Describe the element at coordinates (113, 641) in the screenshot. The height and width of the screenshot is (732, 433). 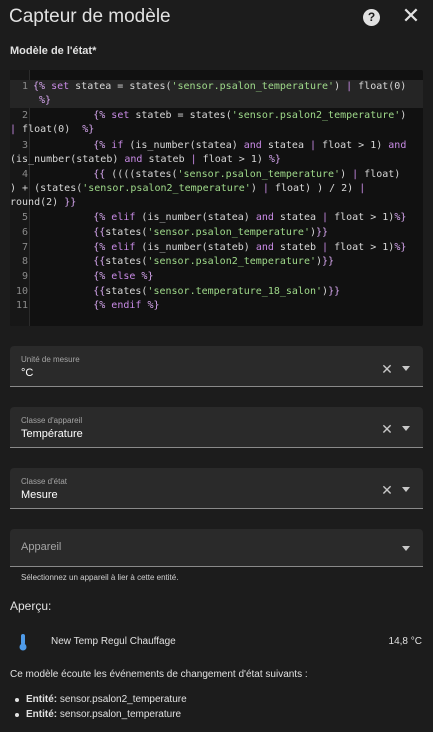
I see `preview-entity-name: New Temp Regul Chauffage` at that location.